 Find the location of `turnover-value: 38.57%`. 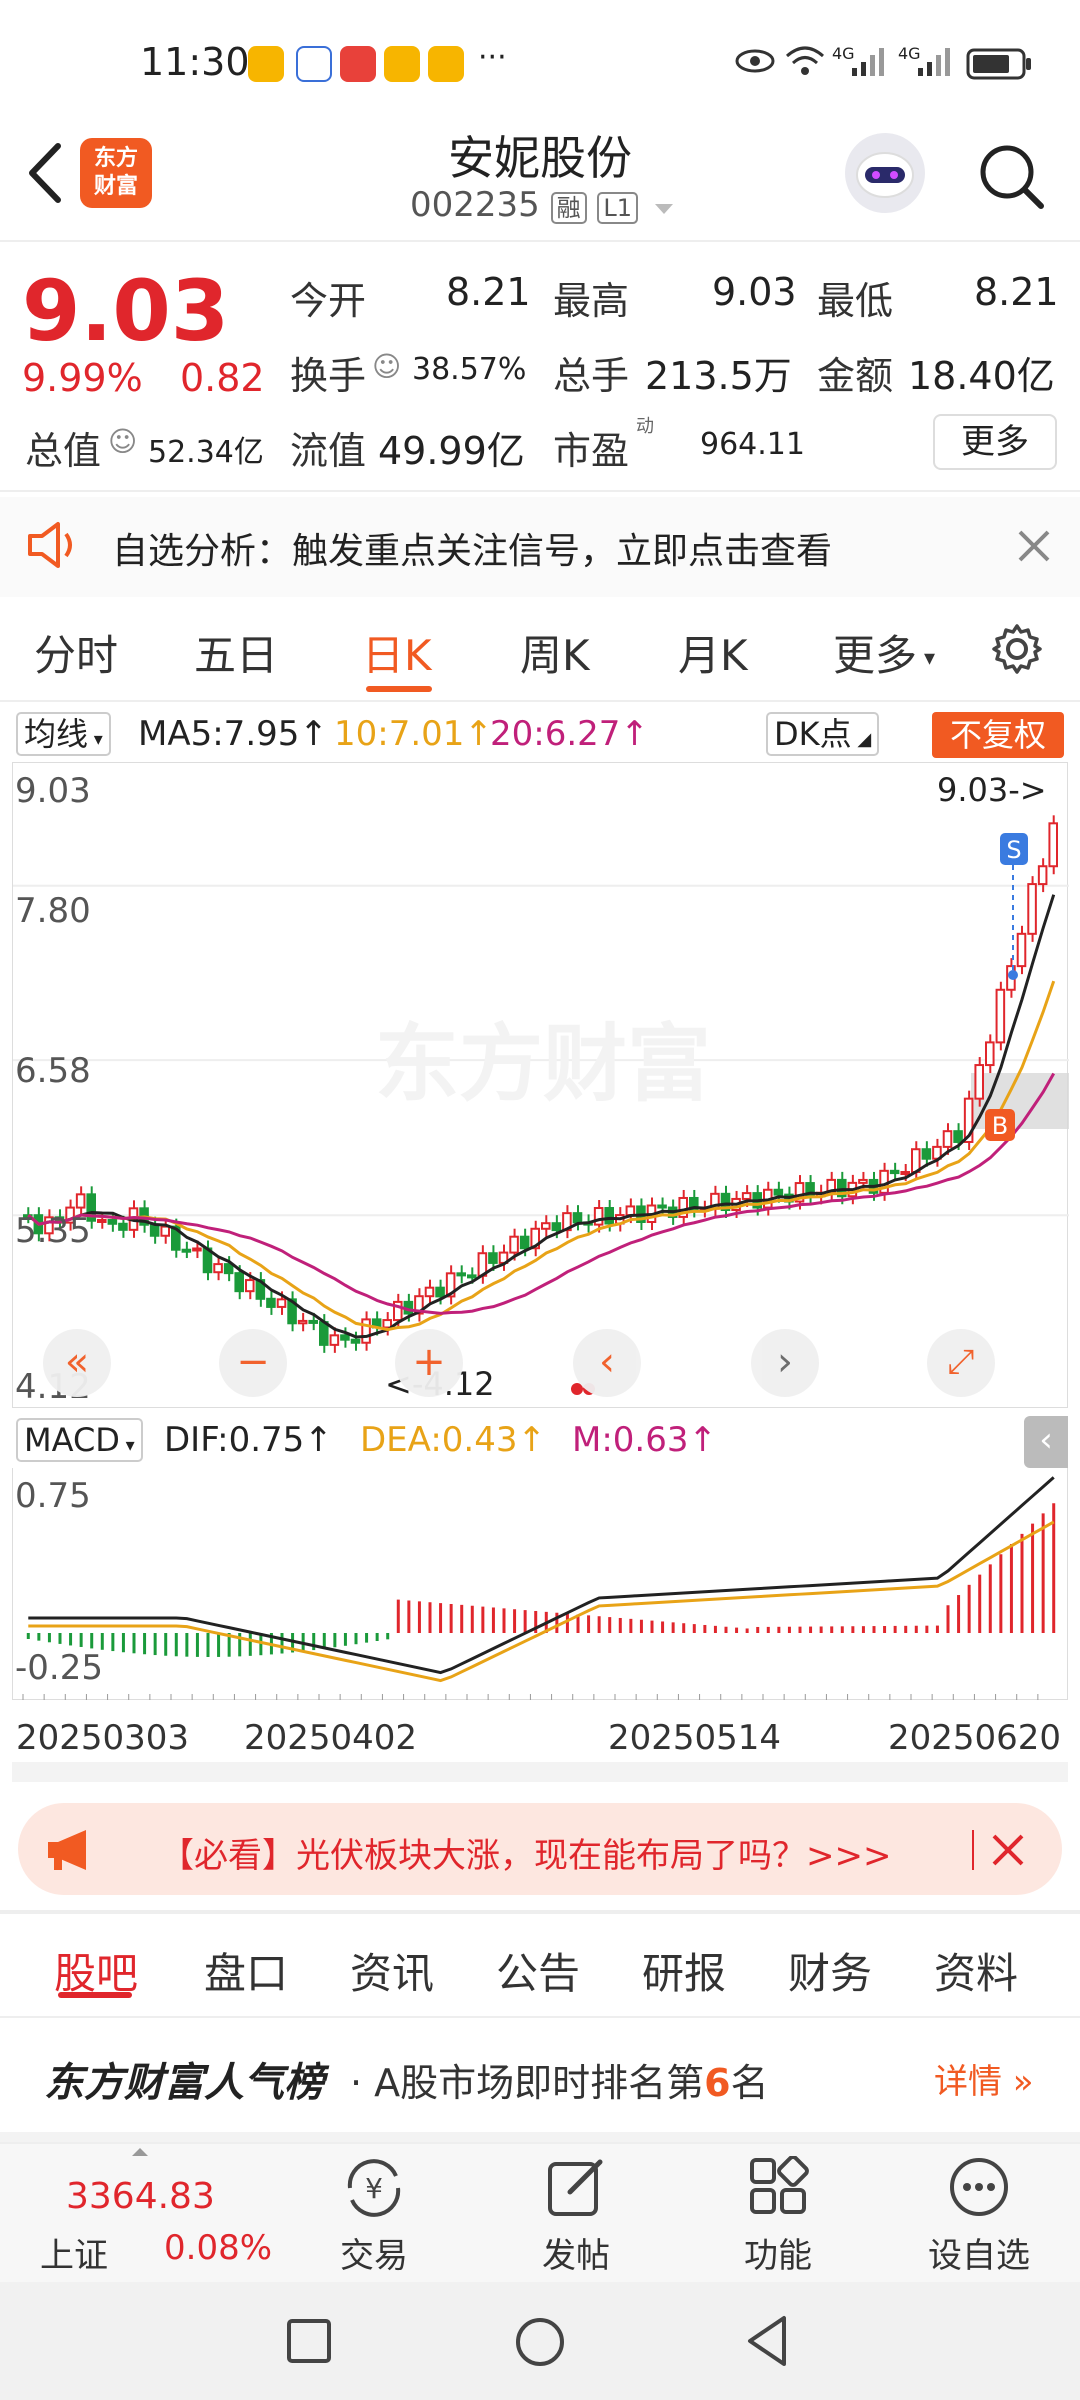

turnover-value: 38.57% is located at coordinates (469, 369).